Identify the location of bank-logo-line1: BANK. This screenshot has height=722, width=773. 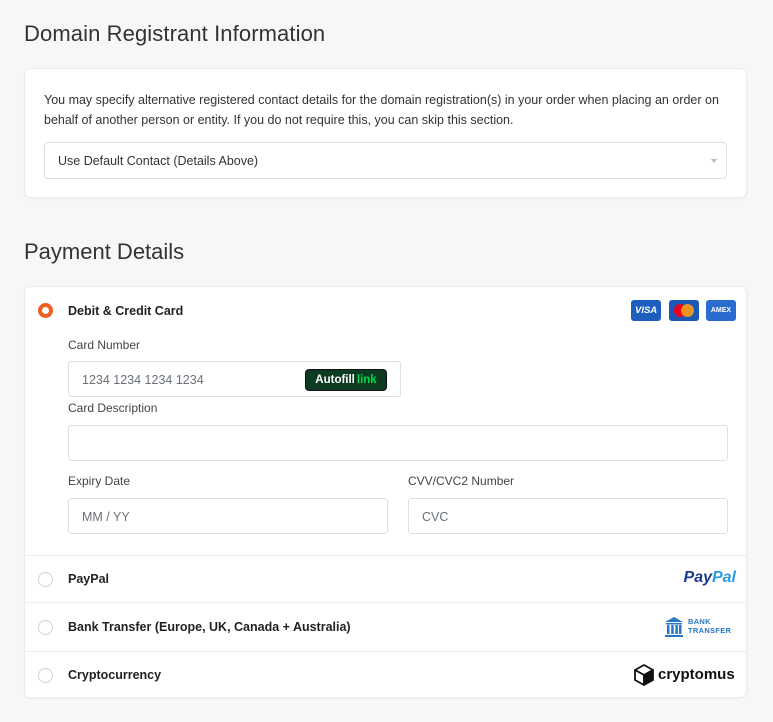
(699, 621).